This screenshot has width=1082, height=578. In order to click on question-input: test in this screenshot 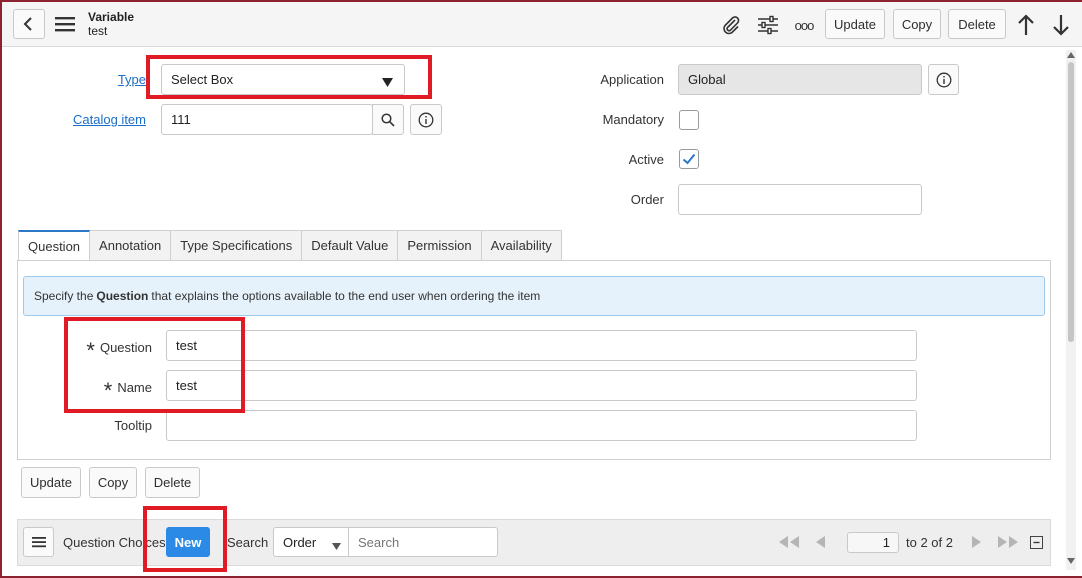, I will do `click(541, 345)`.